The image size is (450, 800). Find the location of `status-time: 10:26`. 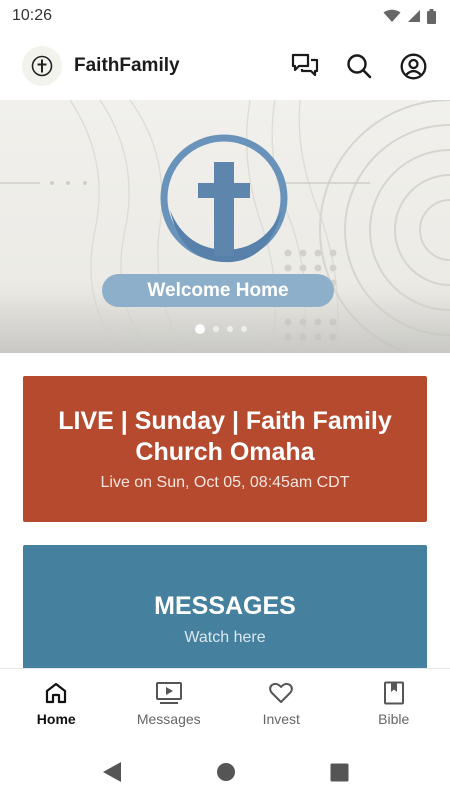

status-time: 10:26 is located at coordinates (32, 15).